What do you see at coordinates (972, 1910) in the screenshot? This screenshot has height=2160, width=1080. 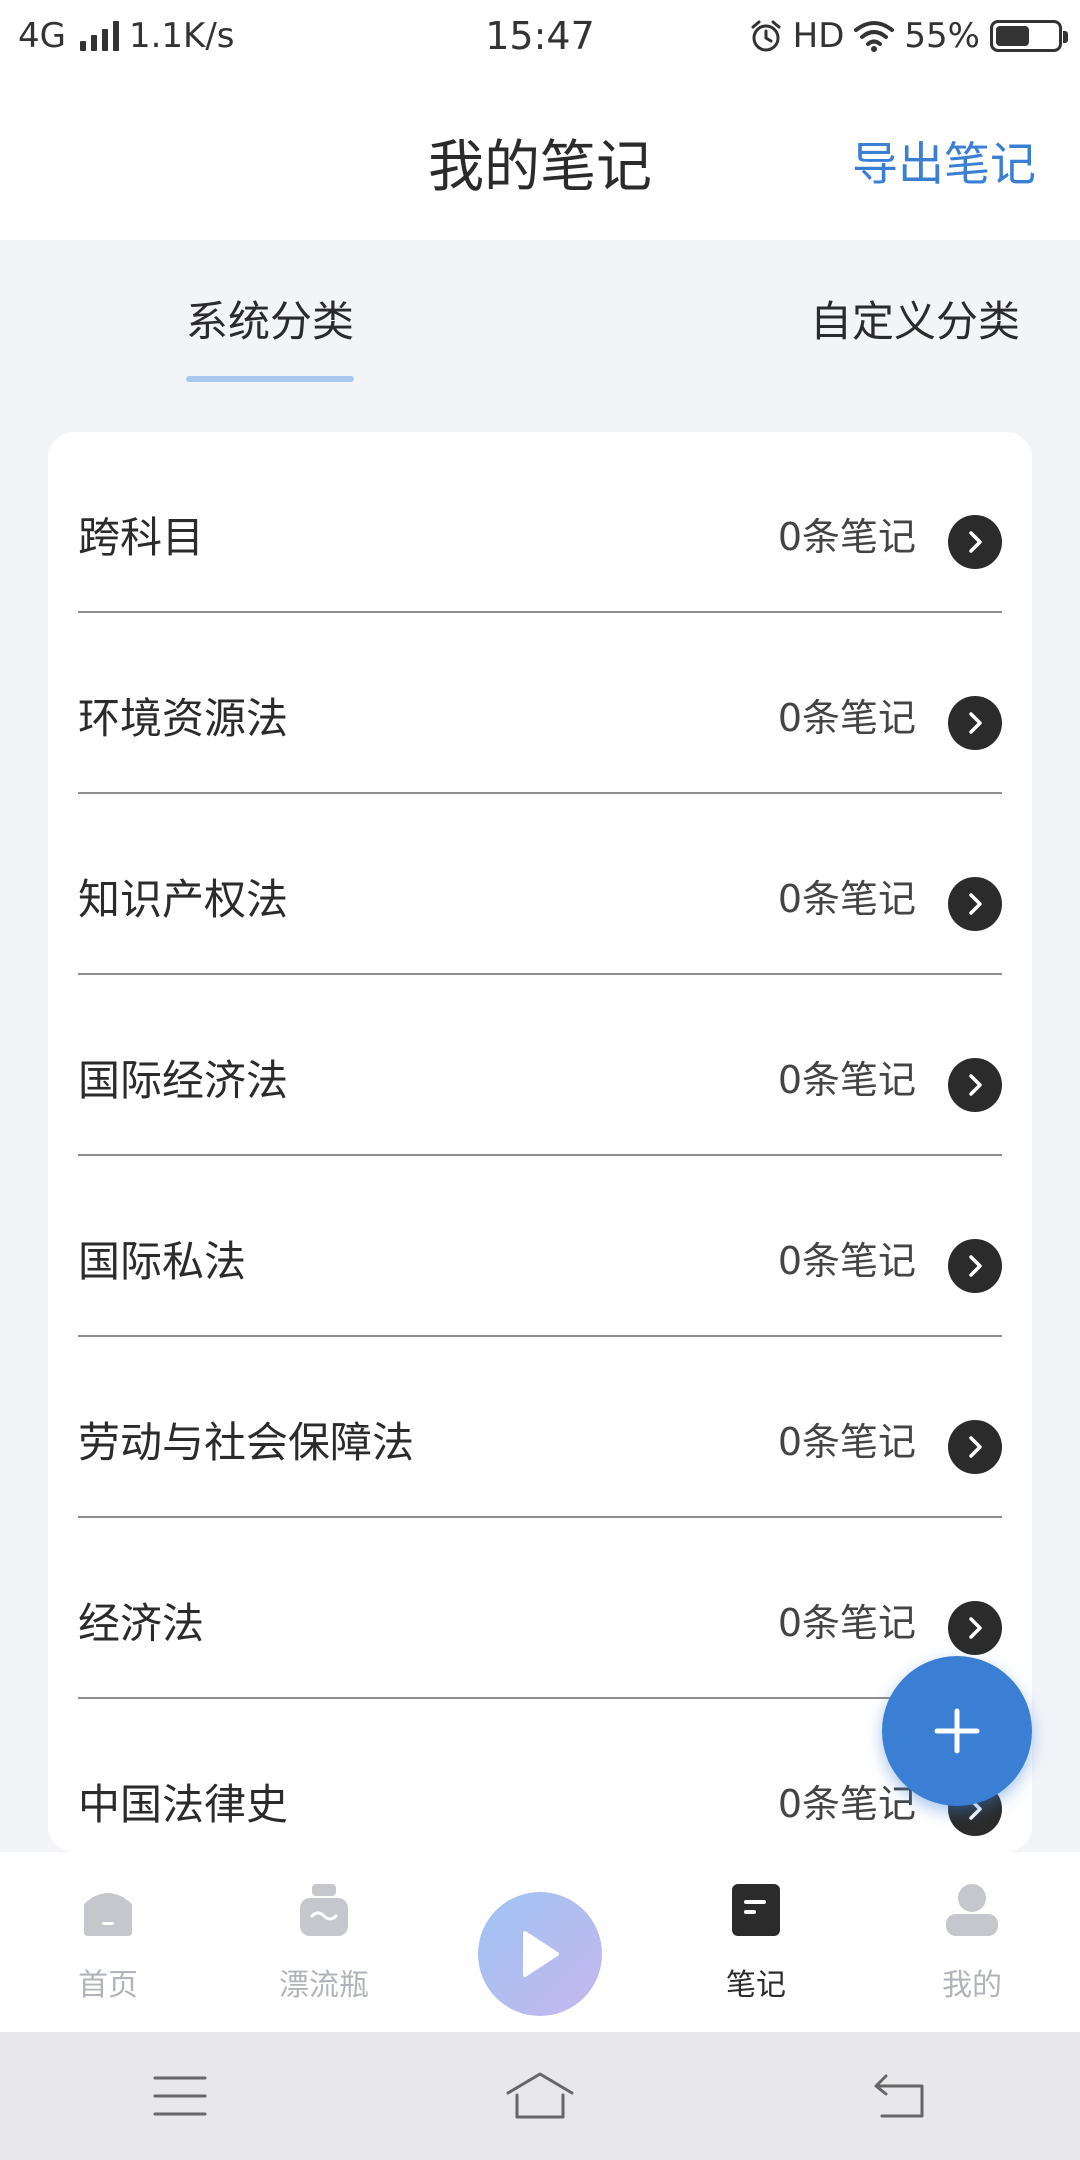 I see `user-icon` at bounding box center [972, 1910].